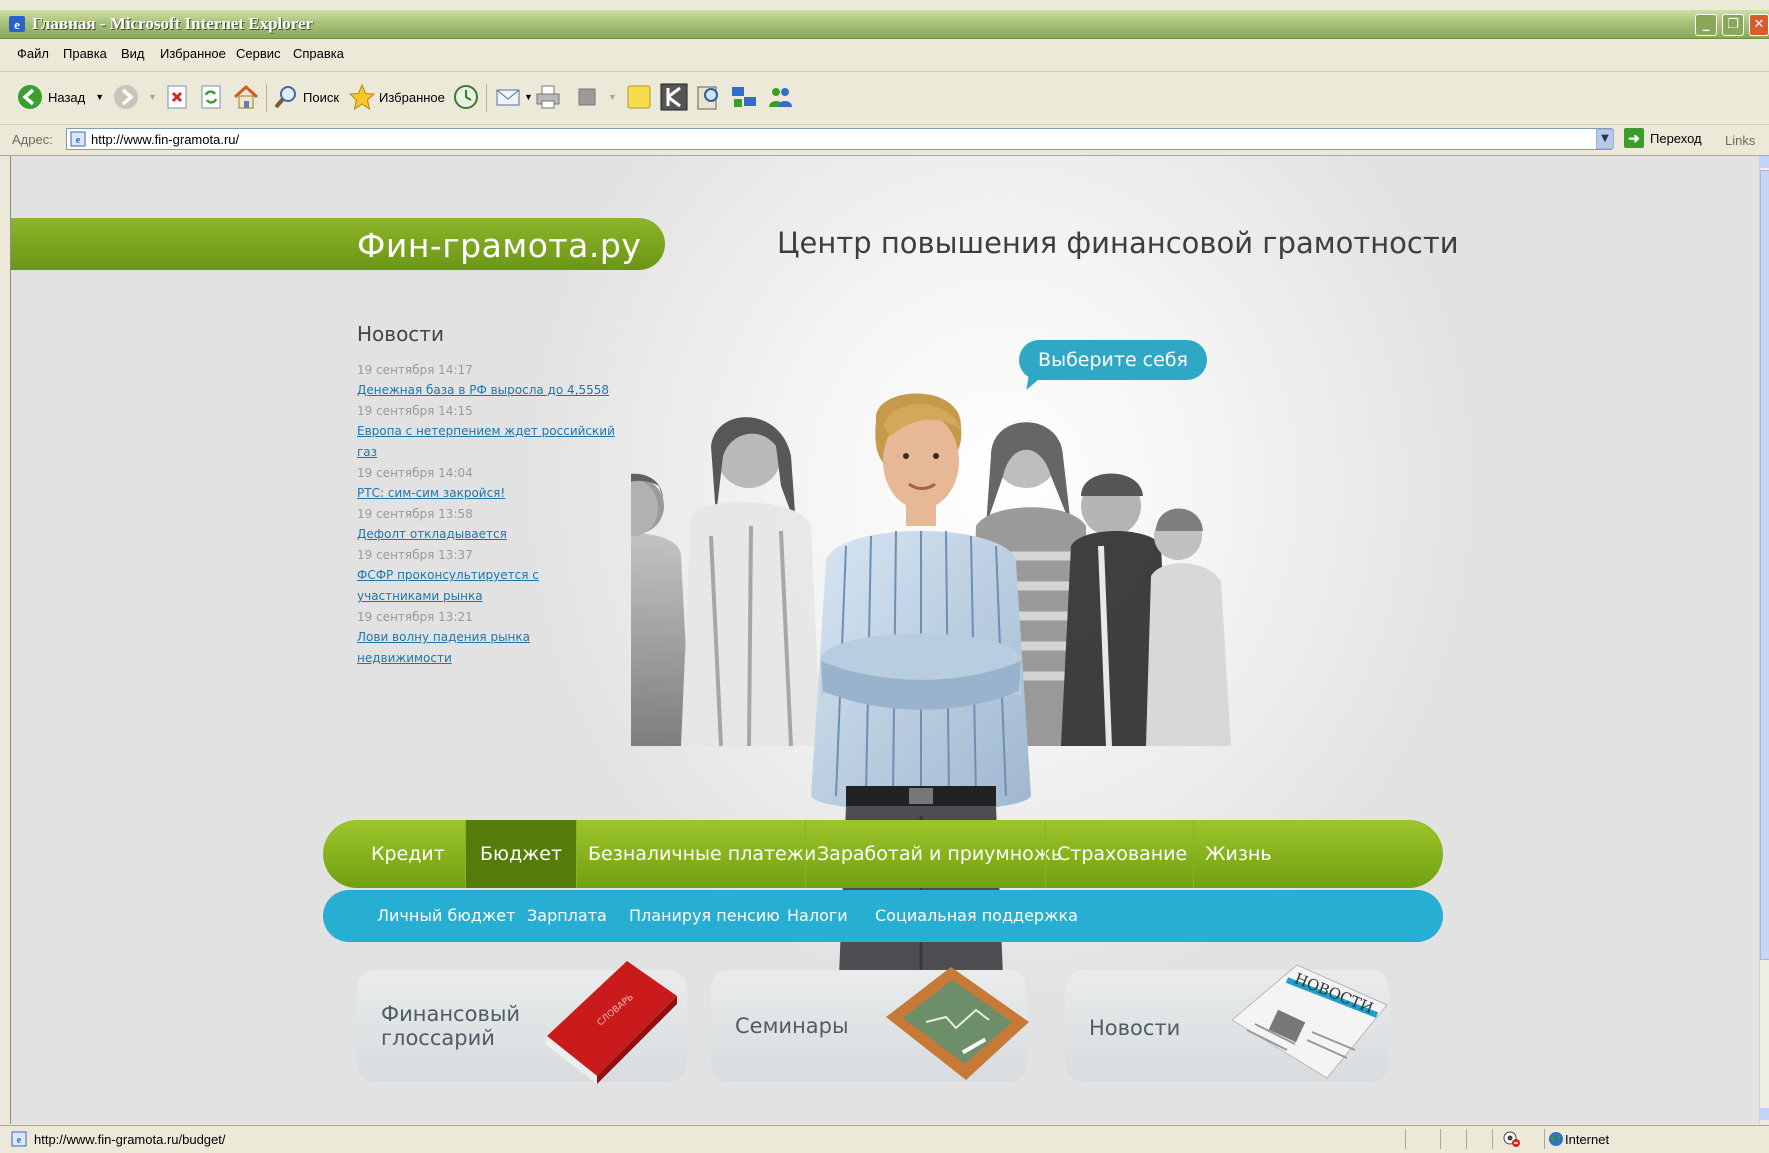  Describe the element at coordinates (1676, 138) in the screenshot. I see `go-label: Переход` at that location.